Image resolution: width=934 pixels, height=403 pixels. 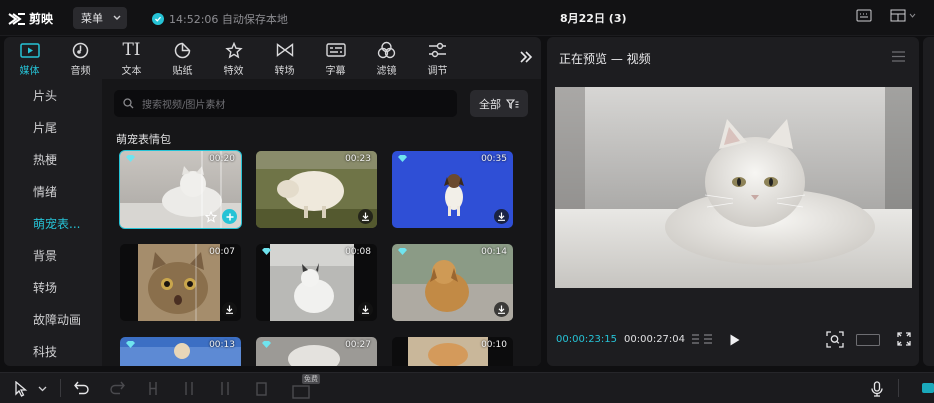 I want to click on tab-subtitle: 字幕, so click(x=335, y=58).